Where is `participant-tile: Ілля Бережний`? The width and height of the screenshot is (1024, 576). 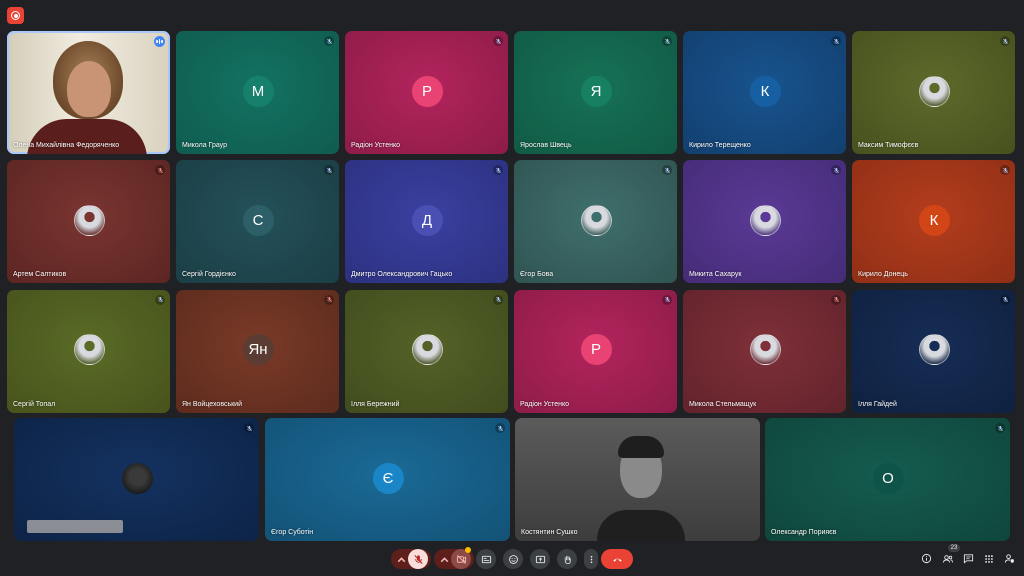 participant-tile: Ілля Бережний is located at coordinates (426, 351).